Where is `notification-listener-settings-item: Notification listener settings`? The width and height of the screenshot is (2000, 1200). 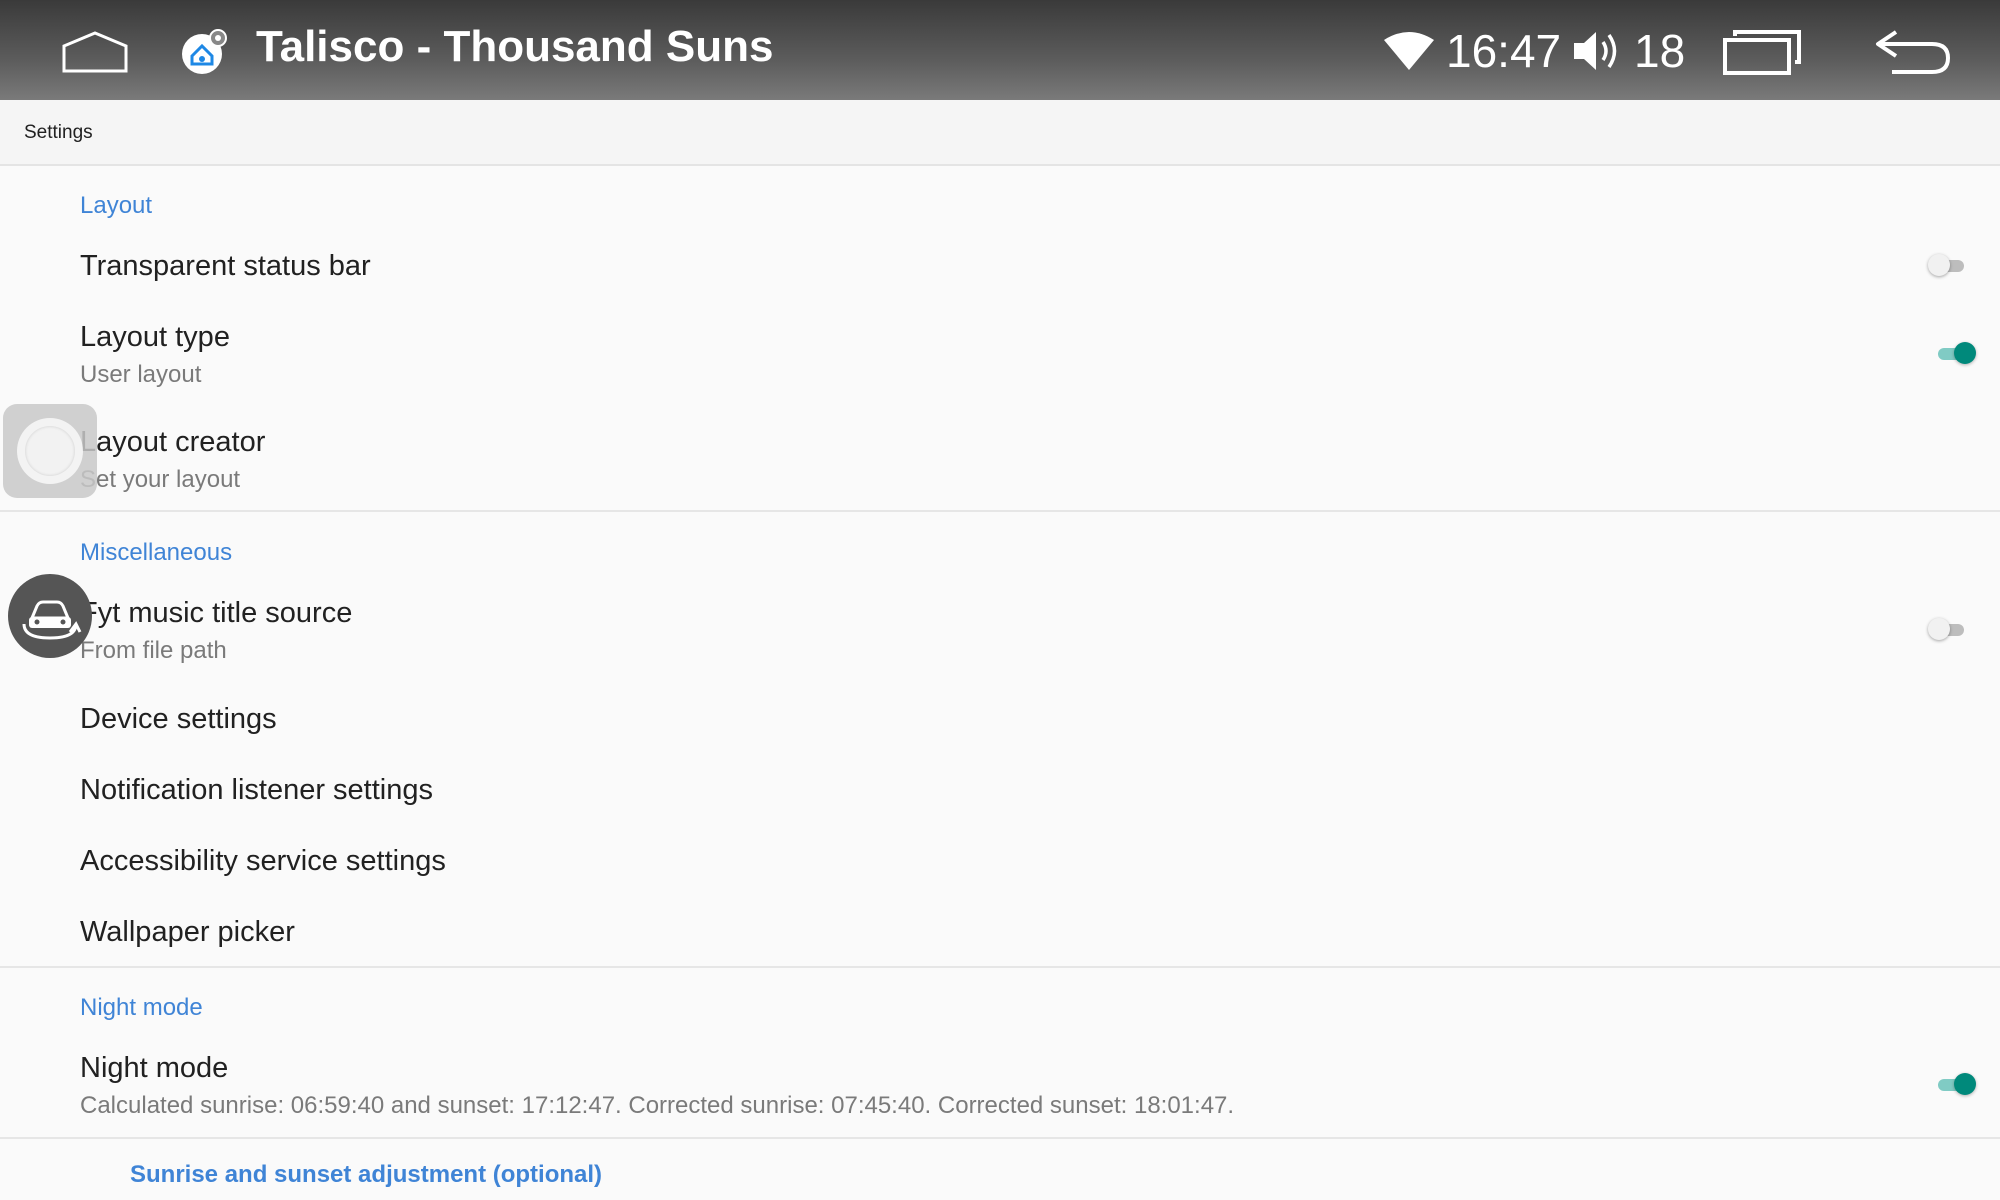 notification-listener-settings-item: Notification listener settings is located at coordinates (256, 790).